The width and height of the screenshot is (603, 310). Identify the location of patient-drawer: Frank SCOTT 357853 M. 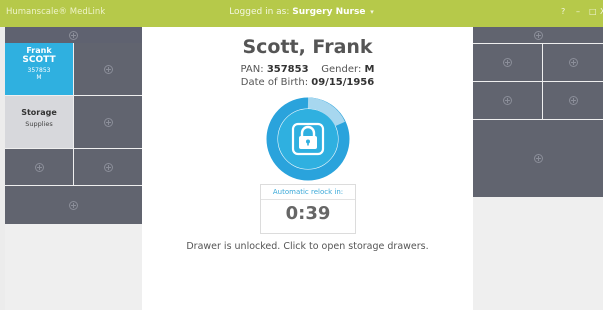
(39, 69).